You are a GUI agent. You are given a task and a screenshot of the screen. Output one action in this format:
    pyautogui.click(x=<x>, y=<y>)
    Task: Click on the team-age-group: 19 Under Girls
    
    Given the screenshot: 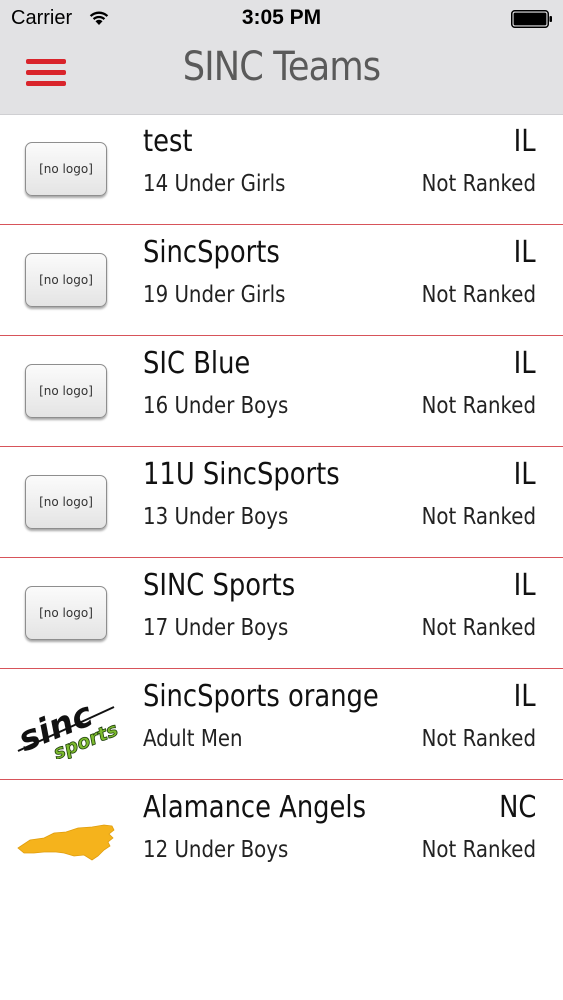 What is the action you would take?
    pyautogui.click(x=214, y=295)
    